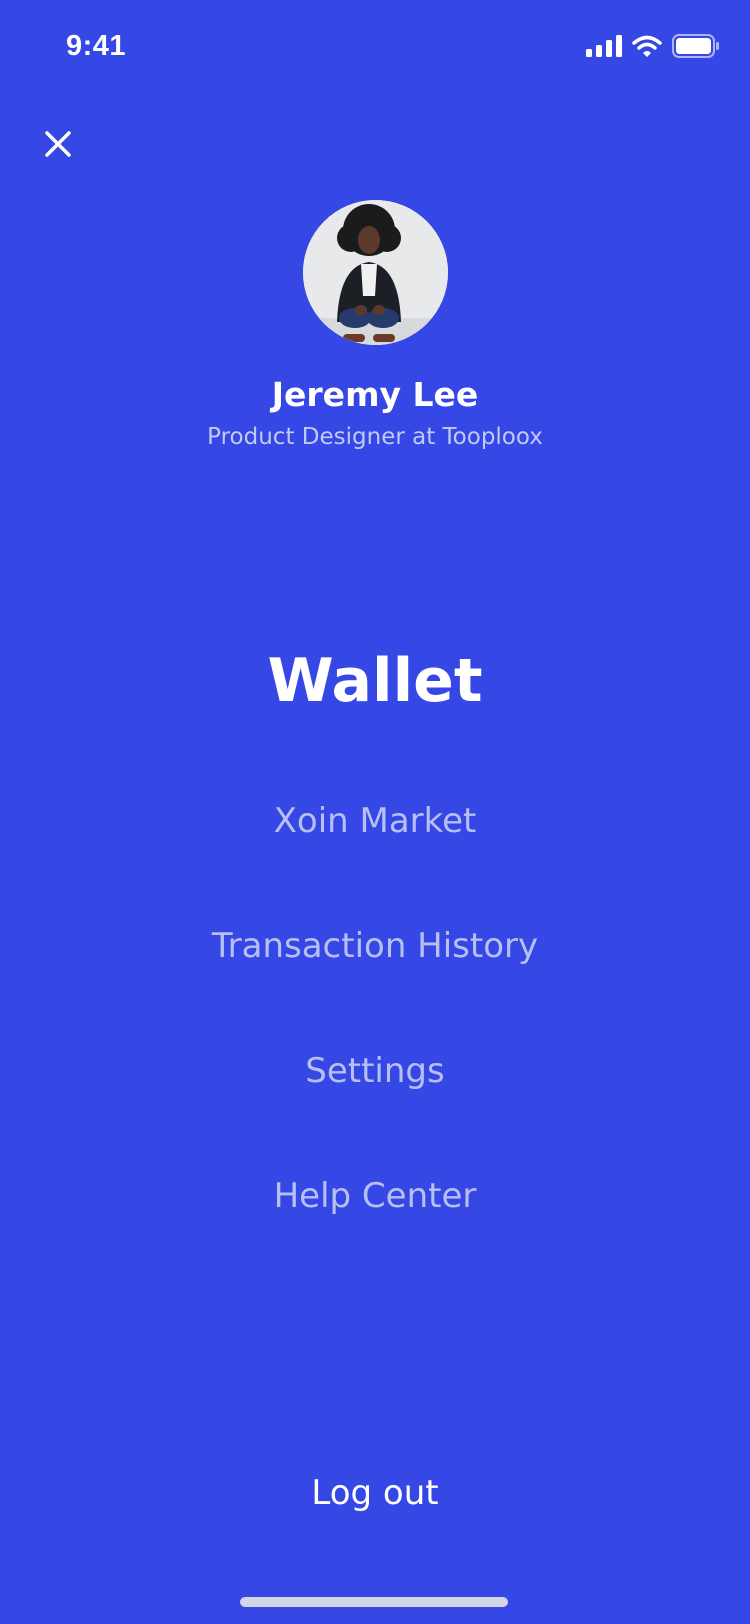  I want to click on menu-item-xoin-market: Xoin Market, so click(375, 821).